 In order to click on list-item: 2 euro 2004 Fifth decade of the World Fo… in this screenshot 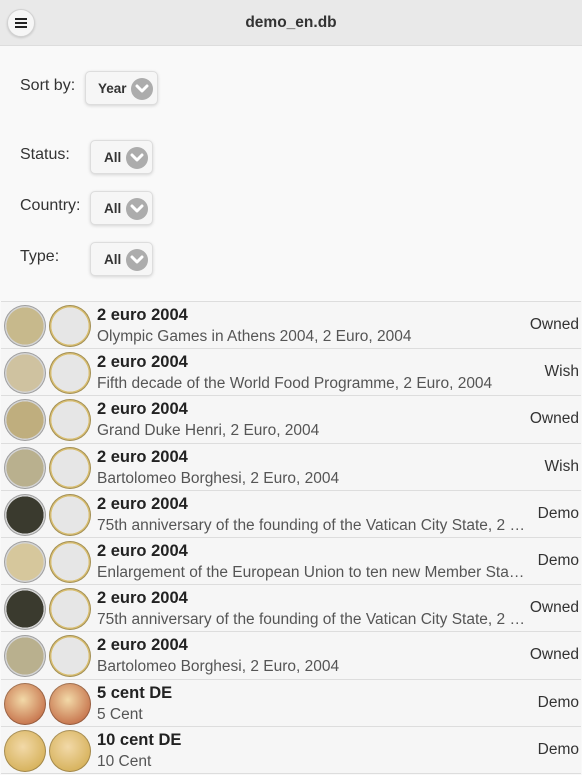, I will do `click(291, 373)`.